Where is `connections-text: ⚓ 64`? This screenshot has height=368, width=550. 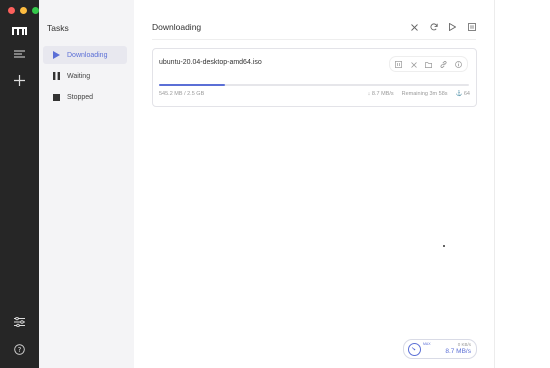
connections-text: ⚓ 64 is located at coordinates (463, 94).